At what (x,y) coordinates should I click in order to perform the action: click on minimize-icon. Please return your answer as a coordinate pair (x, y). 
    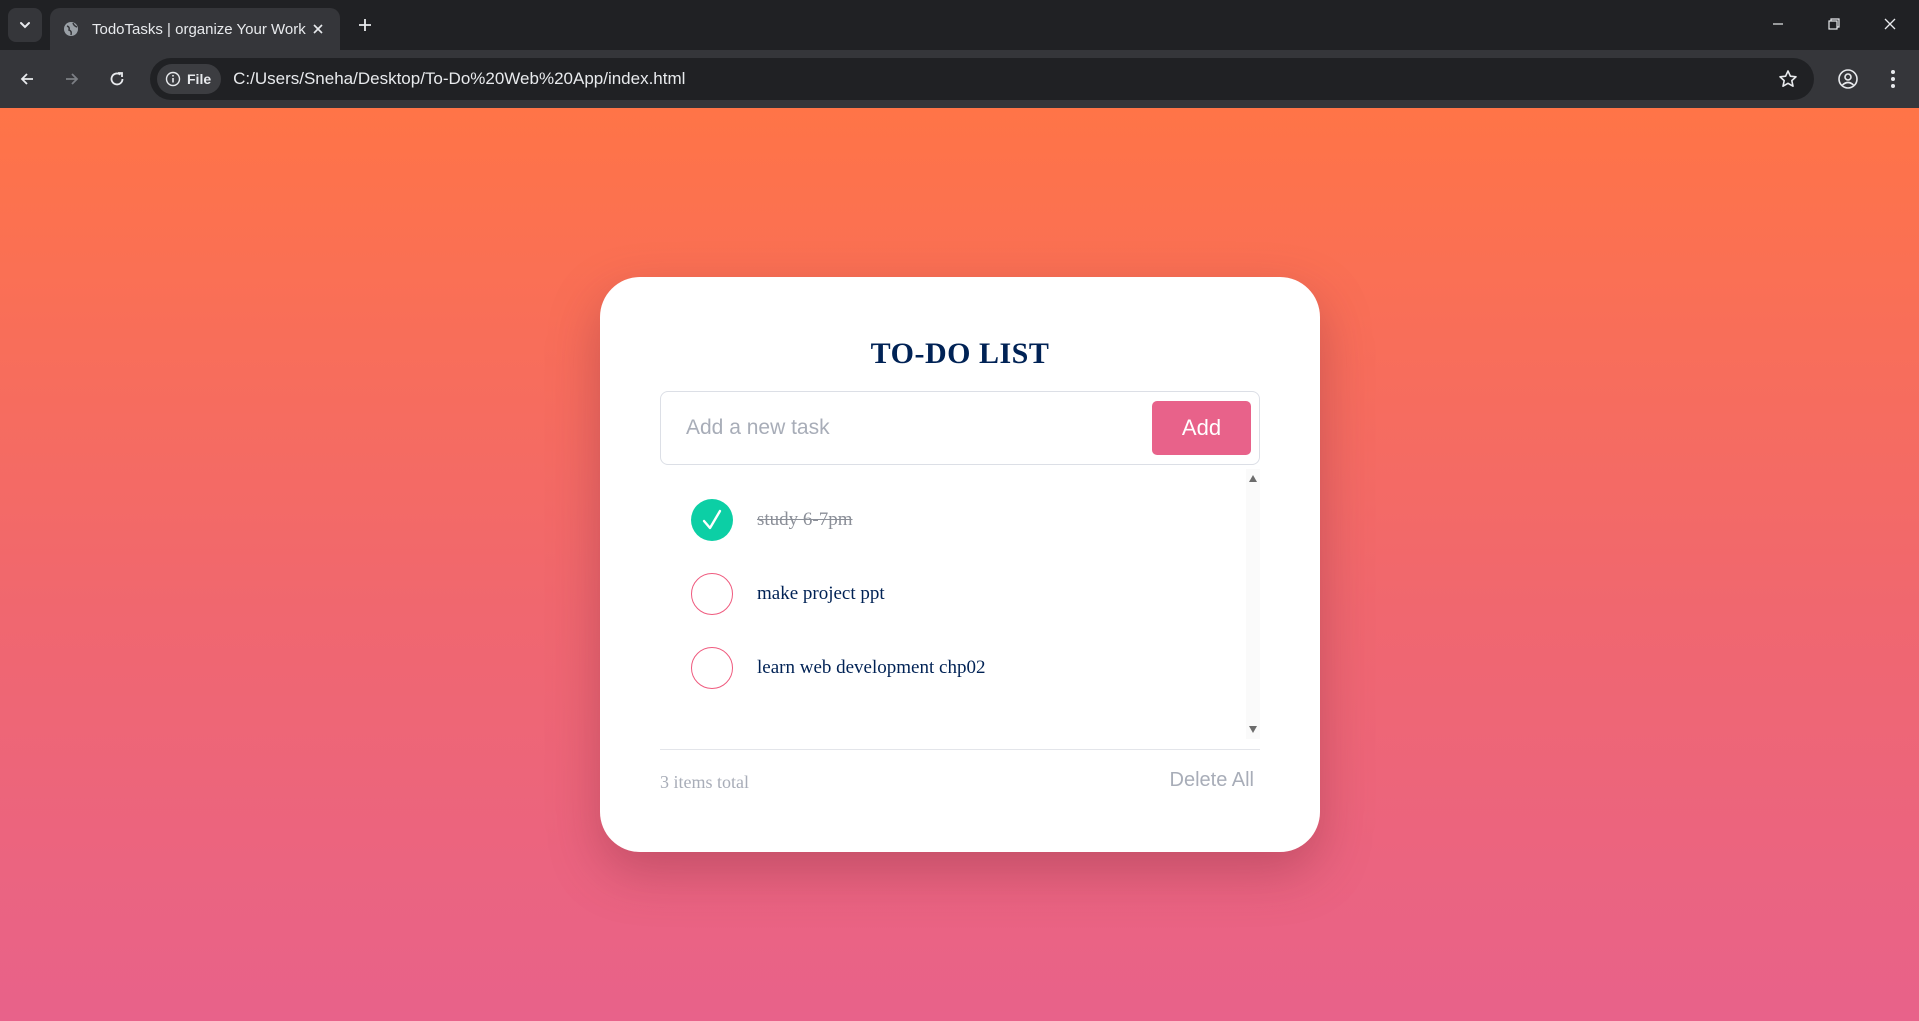
    Looking at the image, I should click on (1778, 24).